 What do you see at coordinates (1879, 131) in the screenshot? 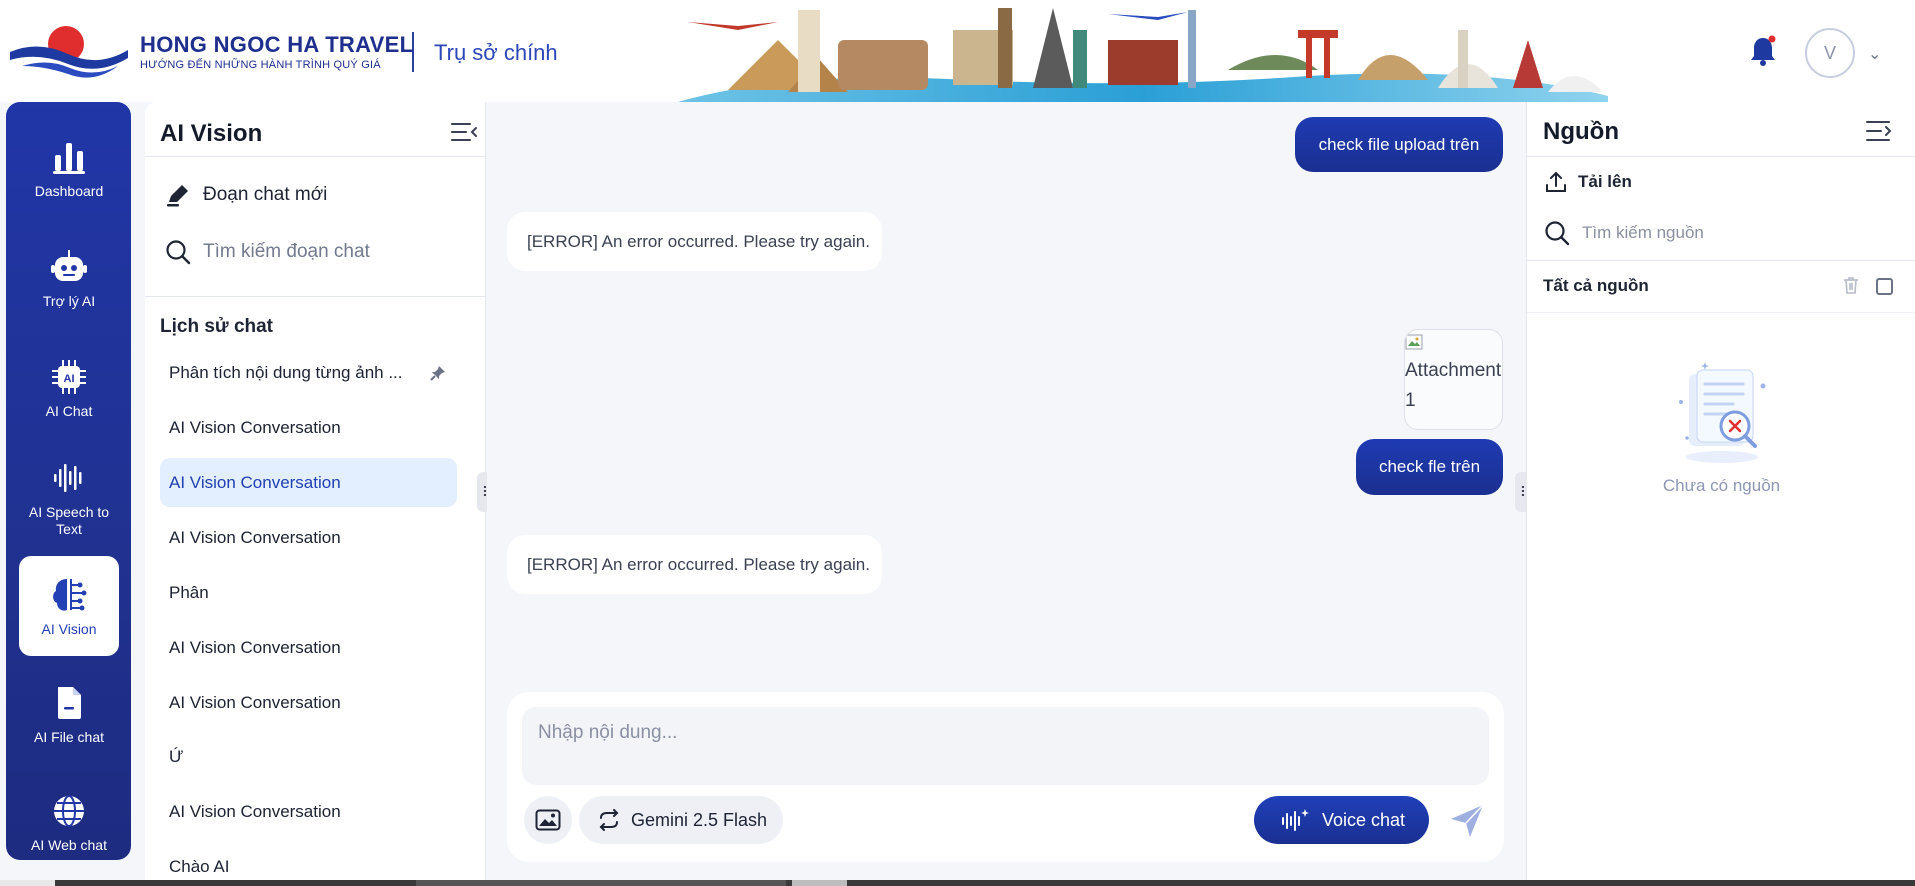
I see `collapse-sources-icon` at bounding box center [1879, 131].